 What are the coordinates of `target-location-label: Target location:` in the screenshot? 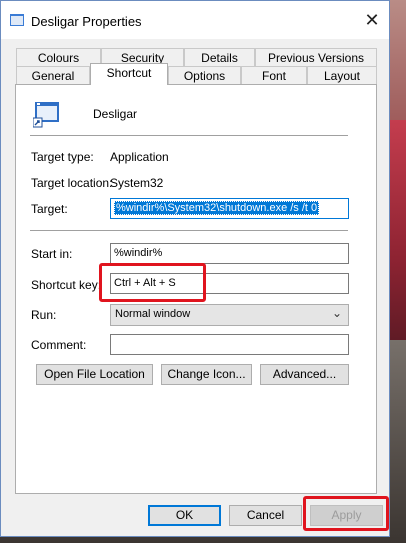 It's located at (72, 183).